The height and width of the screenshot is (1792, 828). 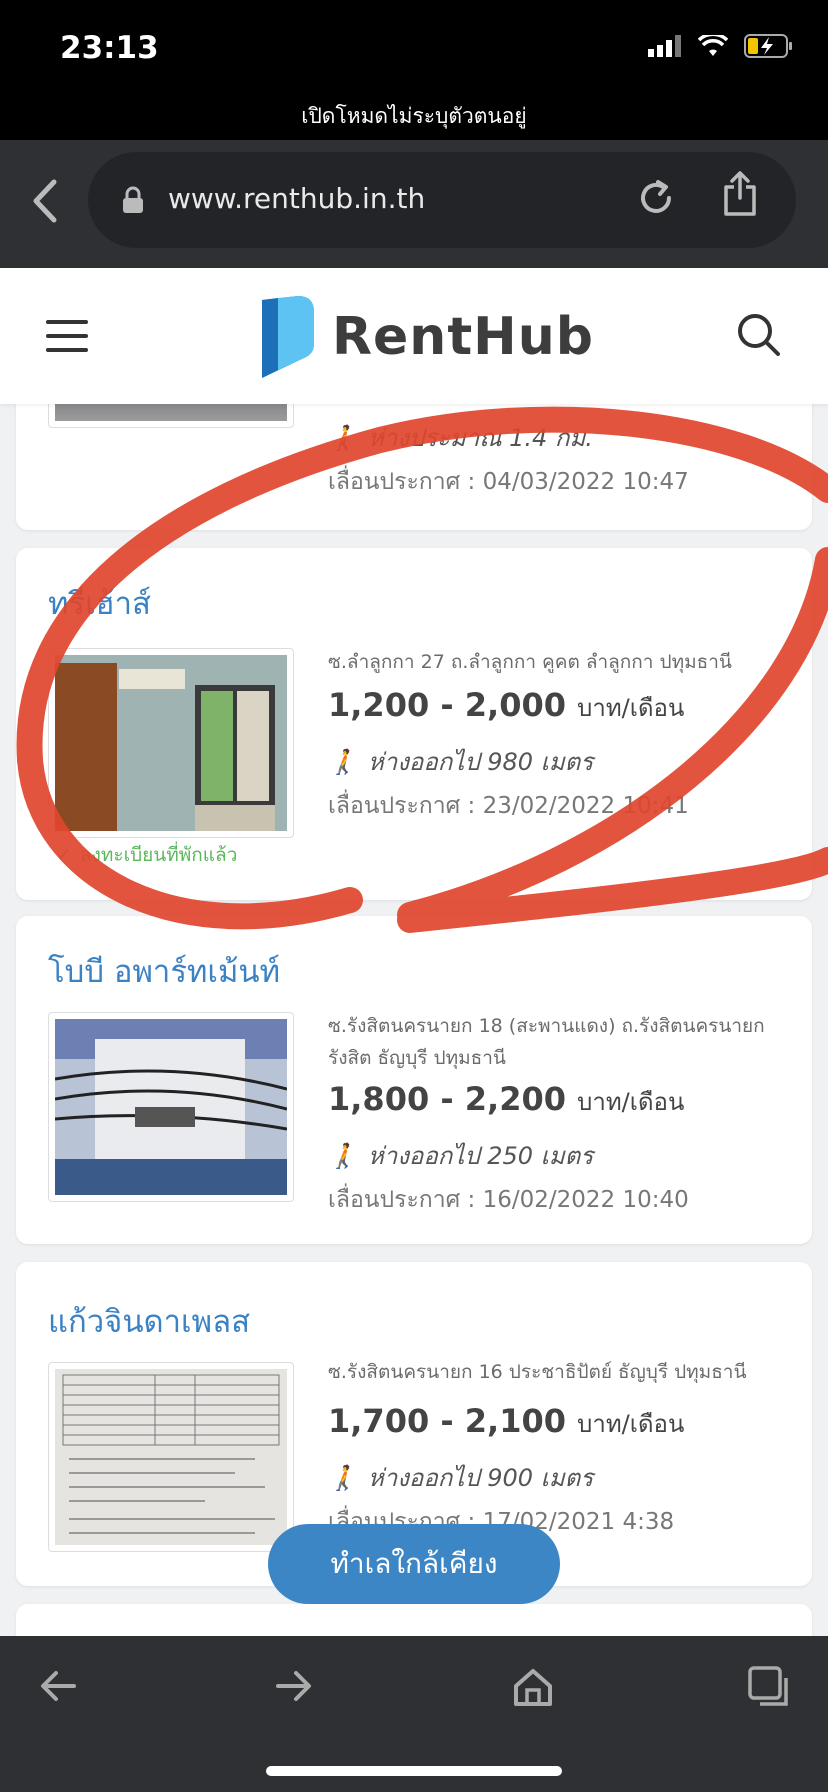 I want to click on search-icon, so click(x=759, y=335).